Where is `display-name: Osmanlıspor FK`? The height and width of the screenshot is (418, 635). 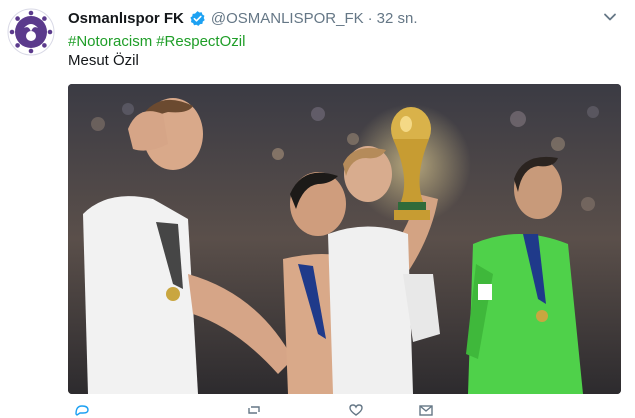 display-name: Osmanlıspor FK is located at coordinates (126, 18).